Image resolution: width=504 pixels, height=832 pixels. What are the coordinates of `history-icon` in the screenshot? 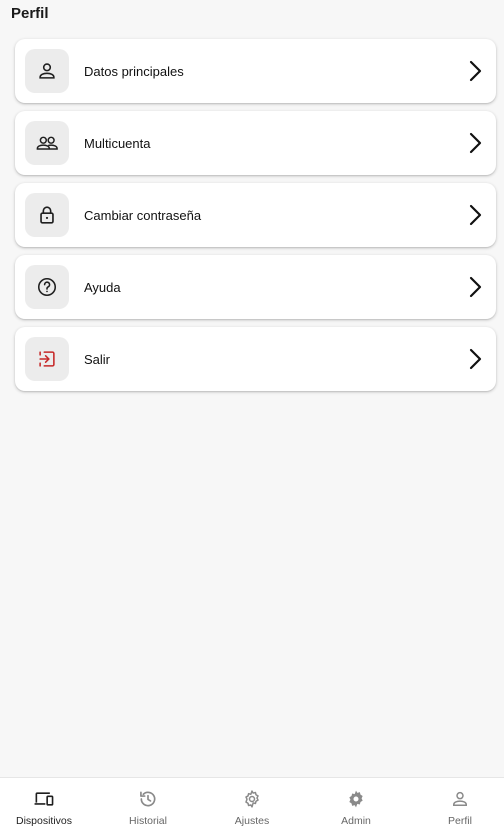 It's located at (148, 799).